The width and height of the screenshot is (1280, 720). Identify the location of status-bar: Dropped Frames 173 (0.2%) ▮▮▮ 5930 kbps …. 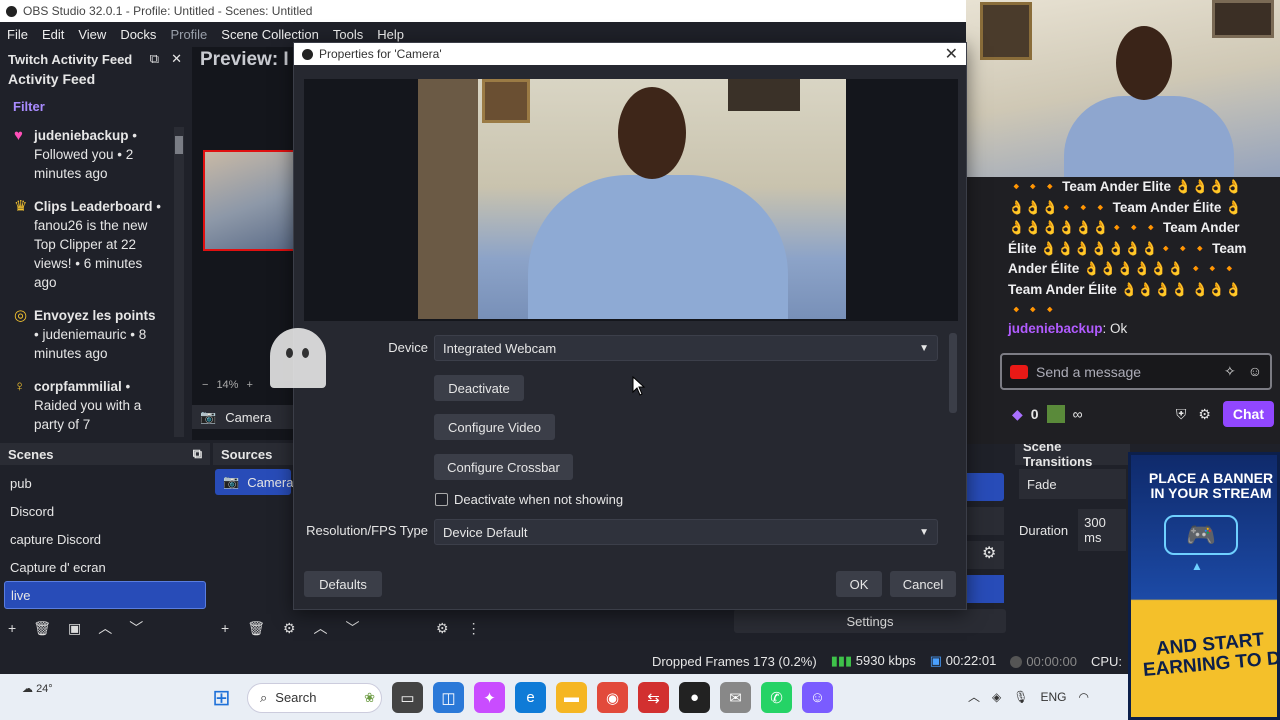
(565, 661).